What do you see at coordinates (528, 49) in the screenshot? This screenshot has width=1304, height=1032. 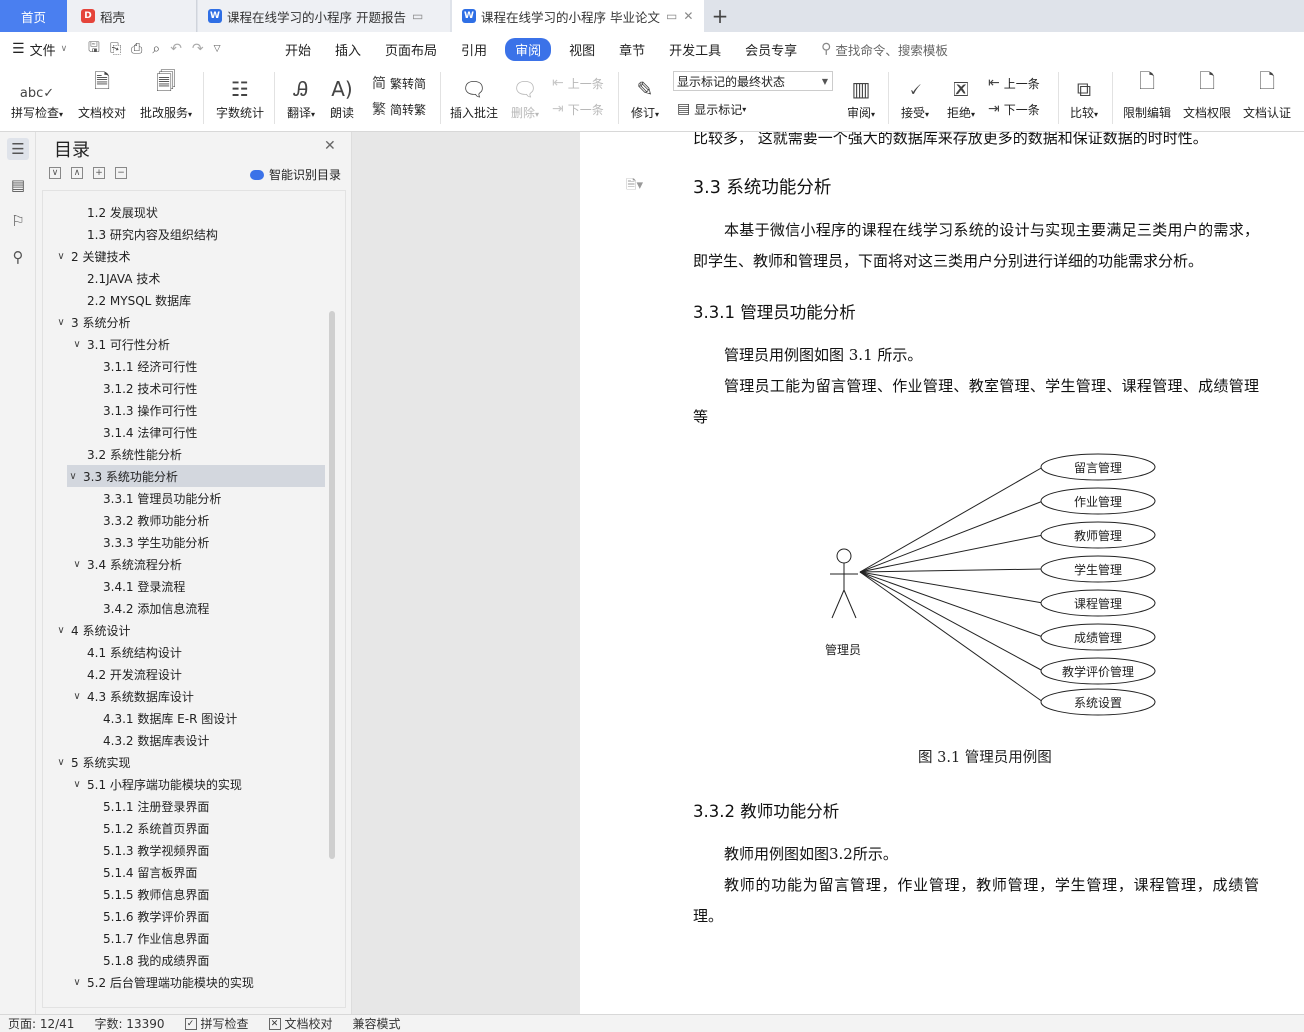 I see `menu-tab: 审阅` at bounding box center [528, 49].